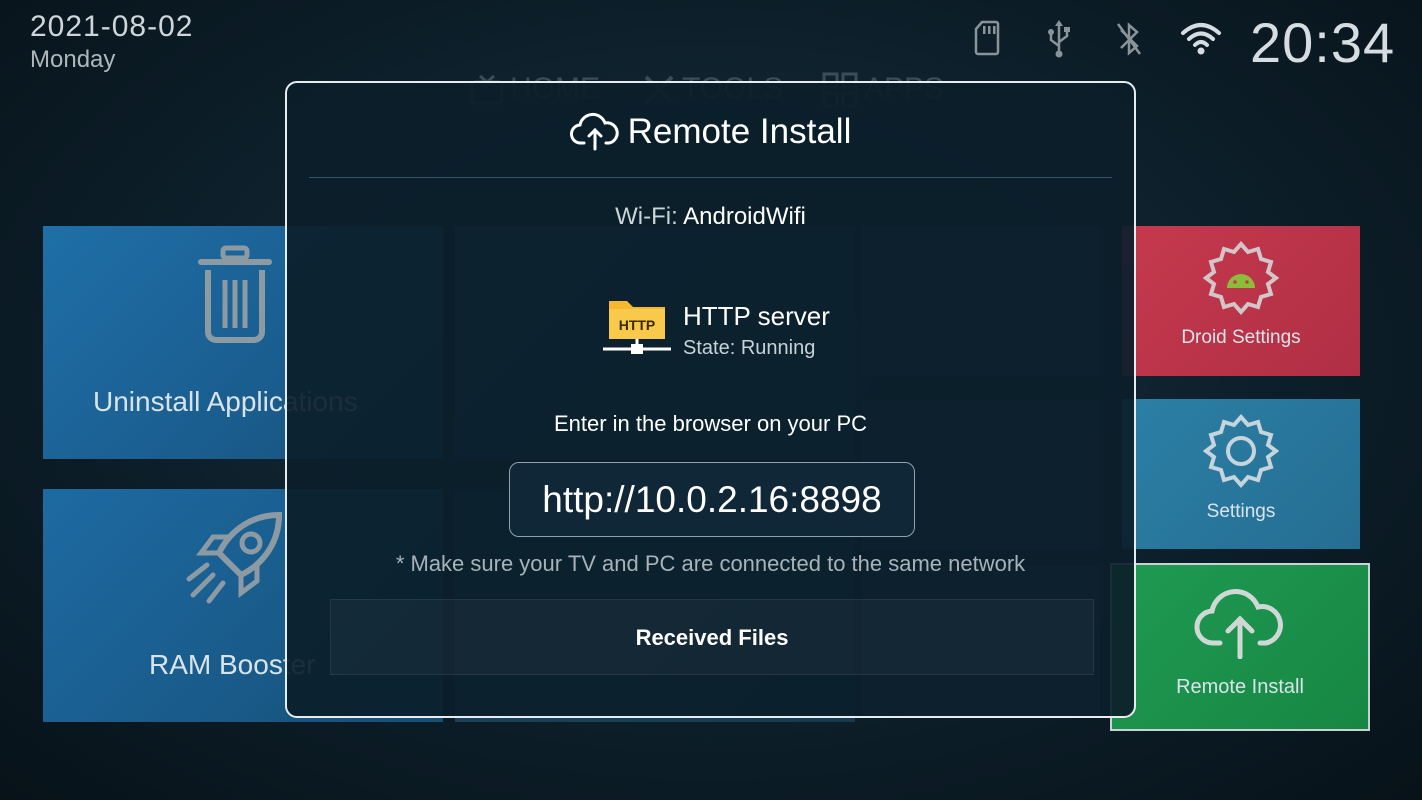  Describe the element at coordinates (73, 59) in the screenshot. I see `weekday-text: Monday` at that location.